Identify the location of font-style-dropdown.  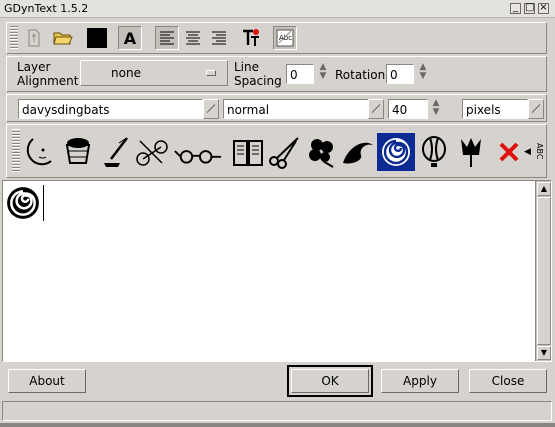
(376, 109).